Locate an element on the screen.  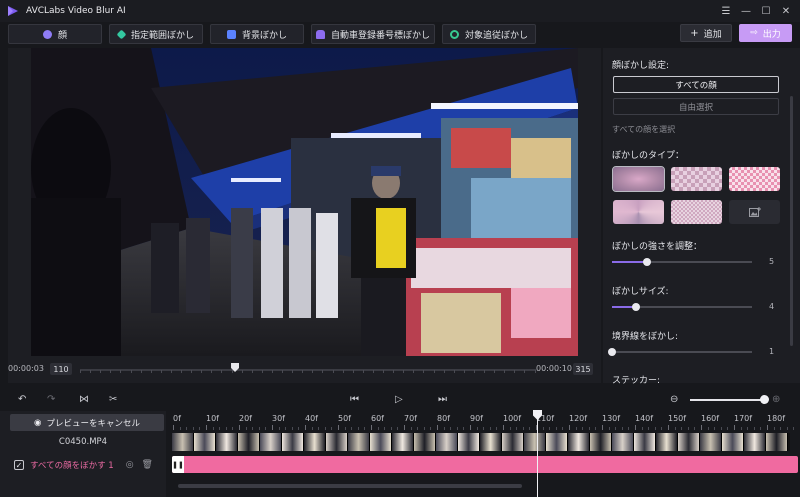
ruler-label: 160f is located at coordinates (710, 418).